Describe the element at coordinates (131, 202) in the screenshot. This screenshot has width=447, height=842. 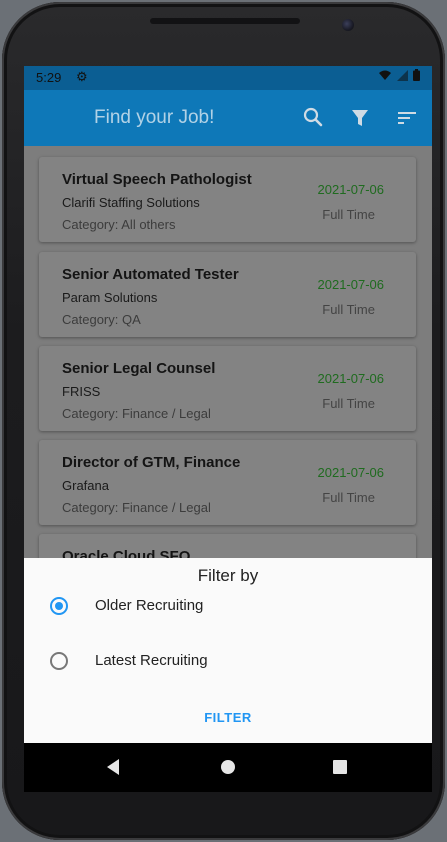
I see `company-name: Clarifi Staffing Solutions` at that location.